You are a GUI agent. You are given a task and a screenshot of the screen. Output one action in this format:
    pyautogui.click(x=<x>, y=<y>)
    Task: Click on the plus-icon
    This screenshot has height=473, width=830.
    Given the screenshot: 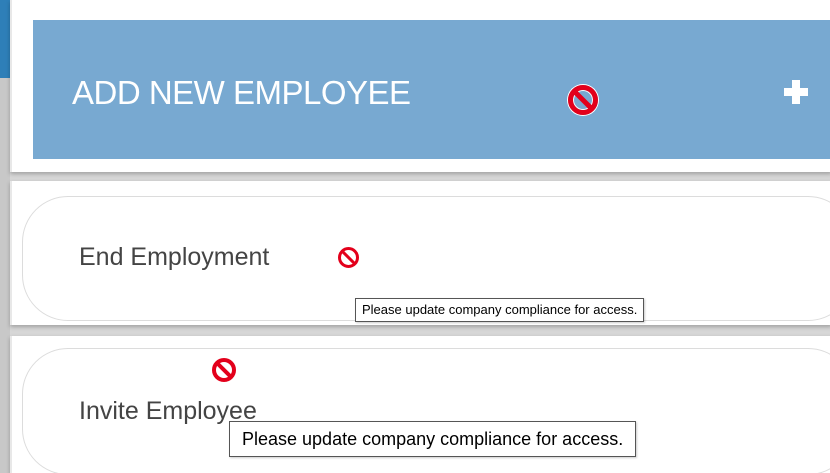 What is the action you would take?
    pyautogui.click(x=796, y=92)
    